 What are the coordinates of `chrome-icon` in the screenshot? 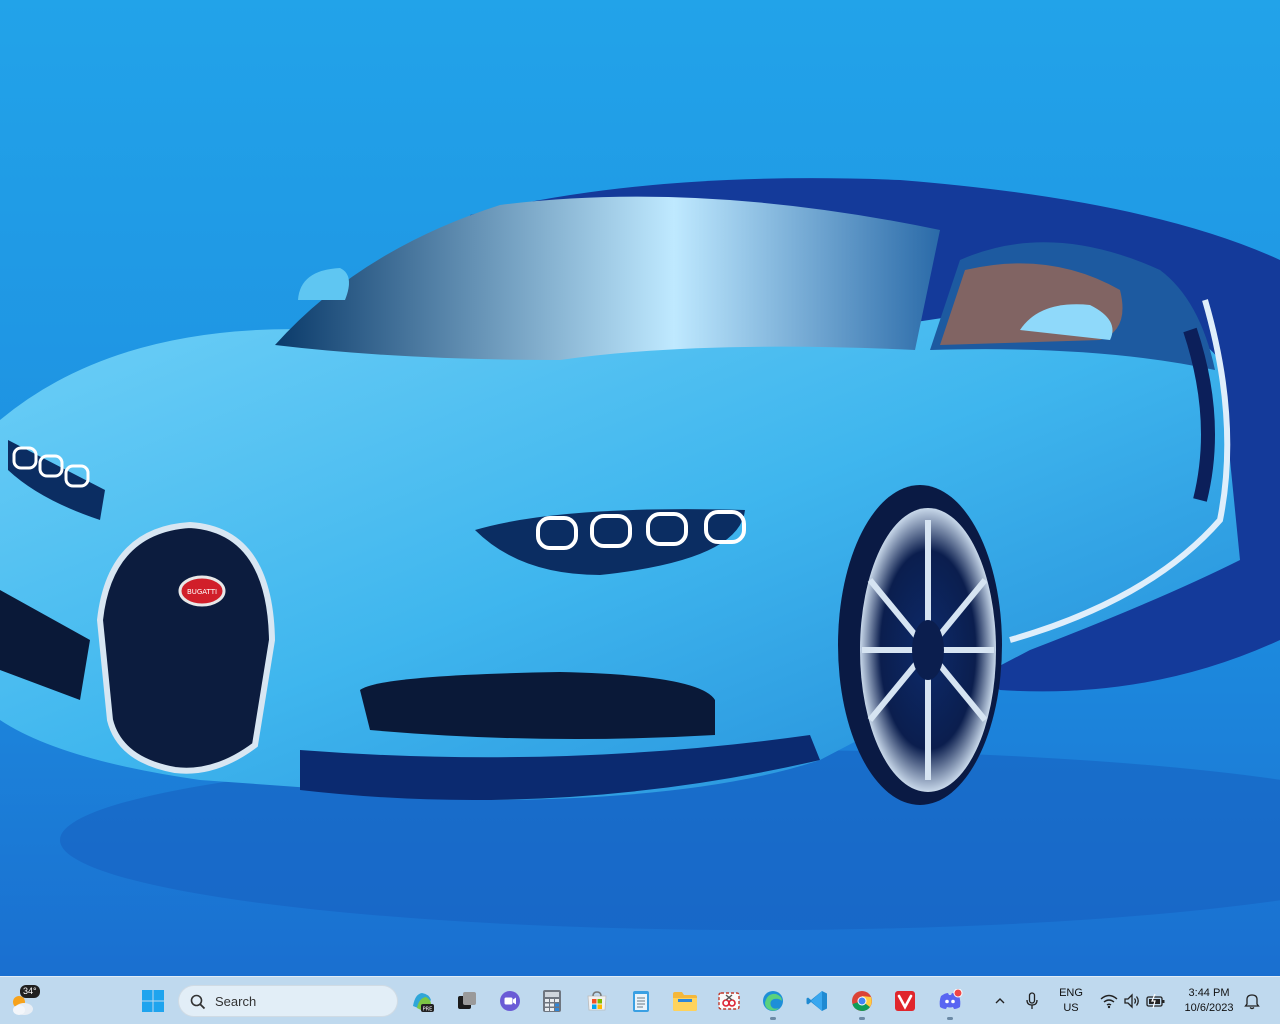 It's located at (862, 1001).